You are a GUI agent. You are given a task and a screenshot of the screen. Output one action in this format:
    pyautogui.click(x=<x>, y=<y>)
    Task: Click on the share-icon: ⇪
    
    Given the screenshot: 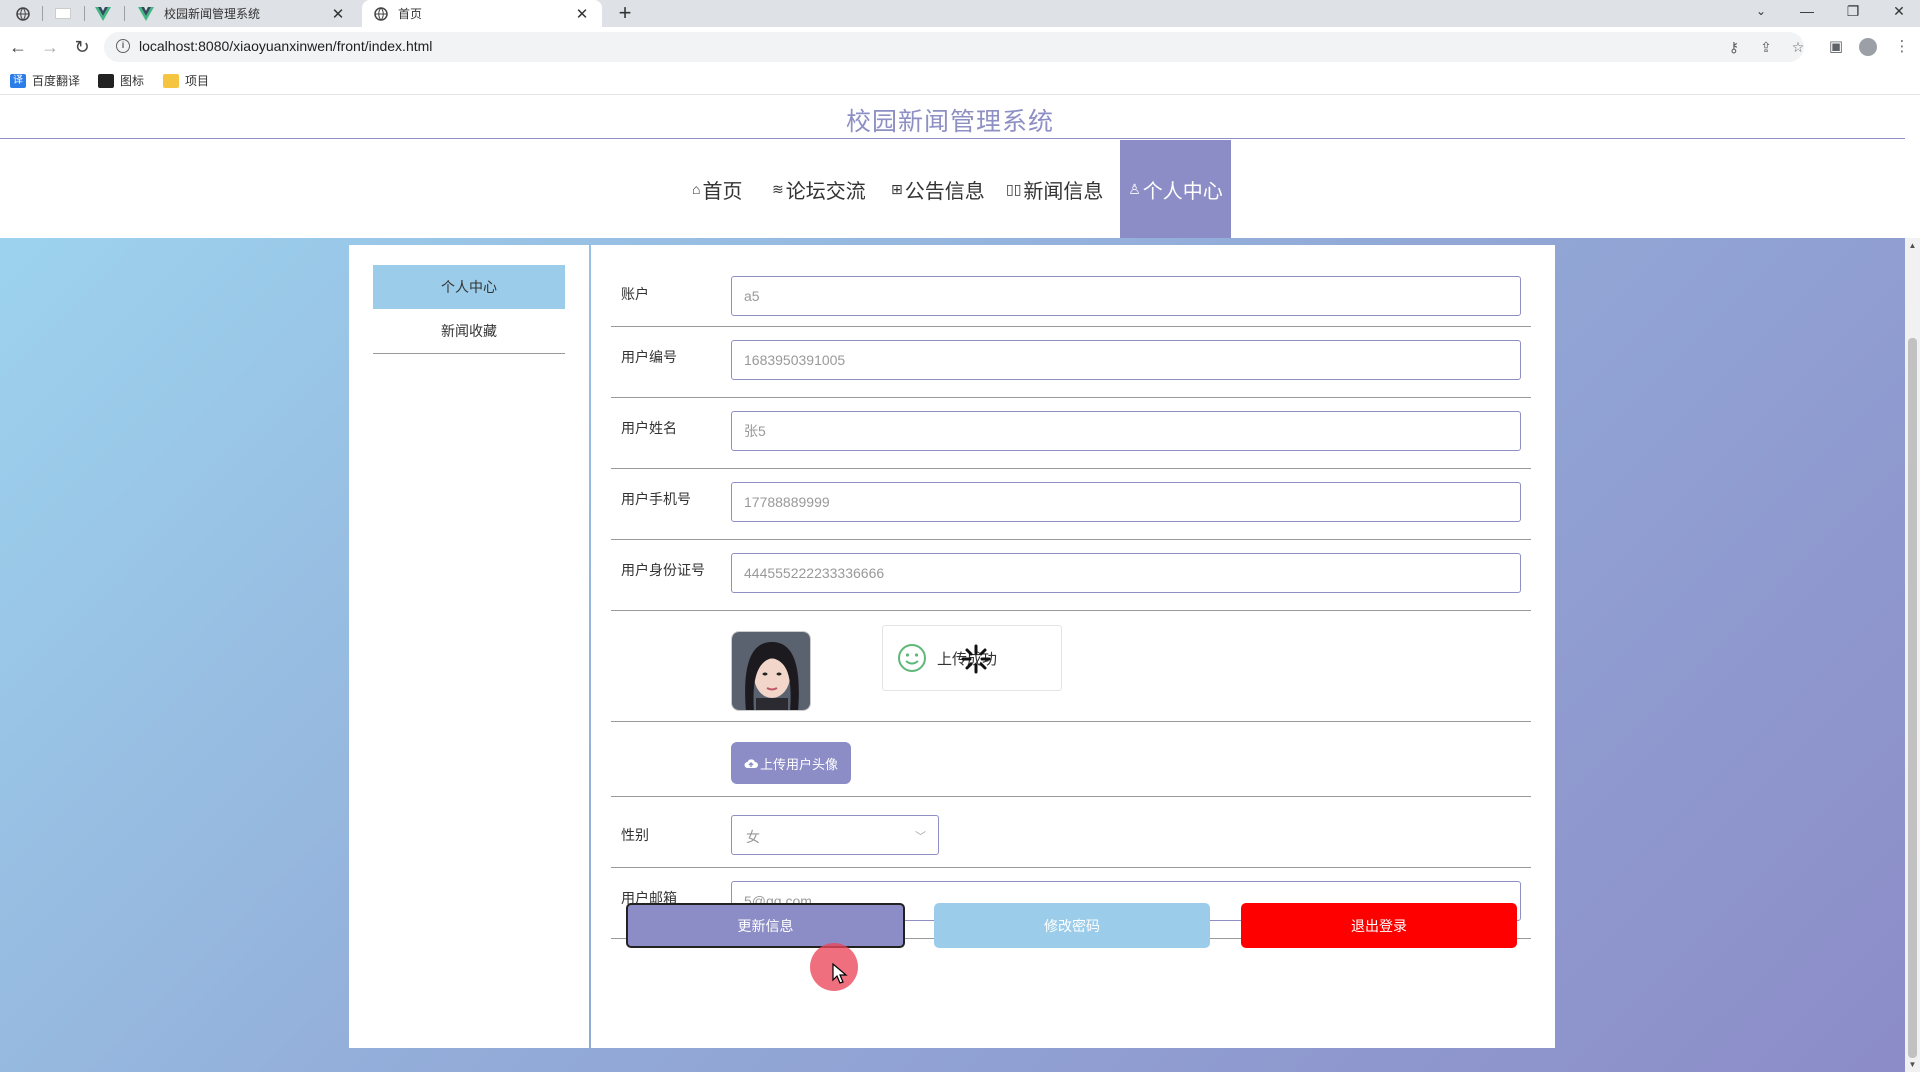 What is the action you would take?
    pyautogui.click(x=1766, y=47)
    